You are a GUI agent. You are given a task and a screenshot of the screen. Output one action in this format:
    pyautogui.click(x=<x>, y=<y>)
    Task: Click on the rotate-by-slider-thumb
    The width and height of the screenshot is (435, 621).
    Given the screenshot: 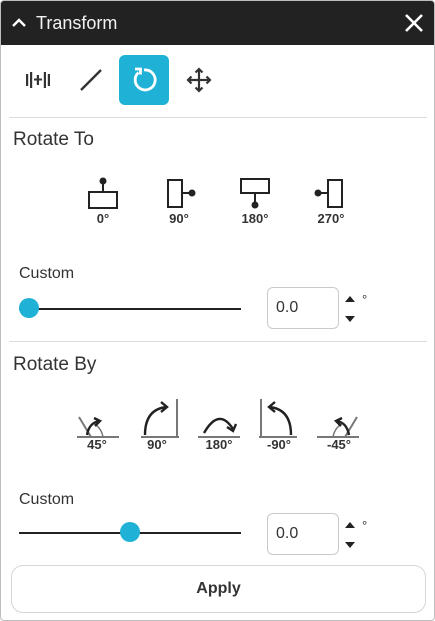 What is the action you would take?
    pyautogui.click(x=130, y=532)
    